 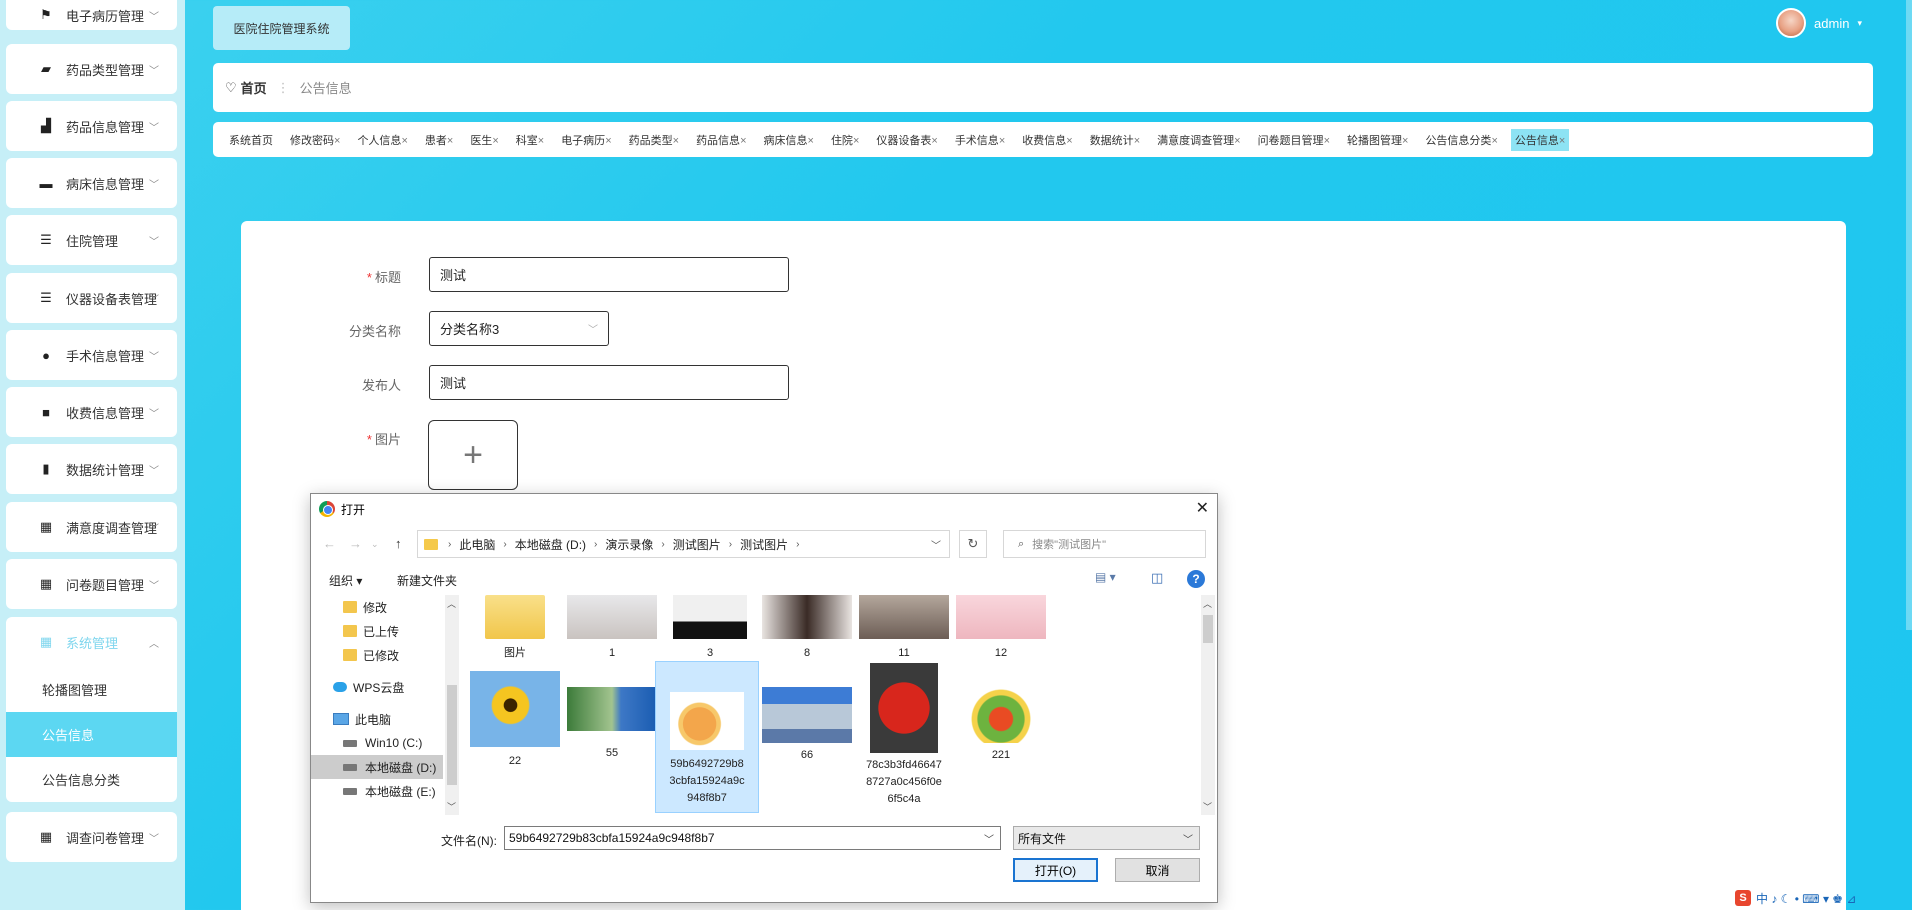 I want to click on sidebar-item-6: ☰ 仪器设备表管理 ﹀, so click(x=91, y=298).